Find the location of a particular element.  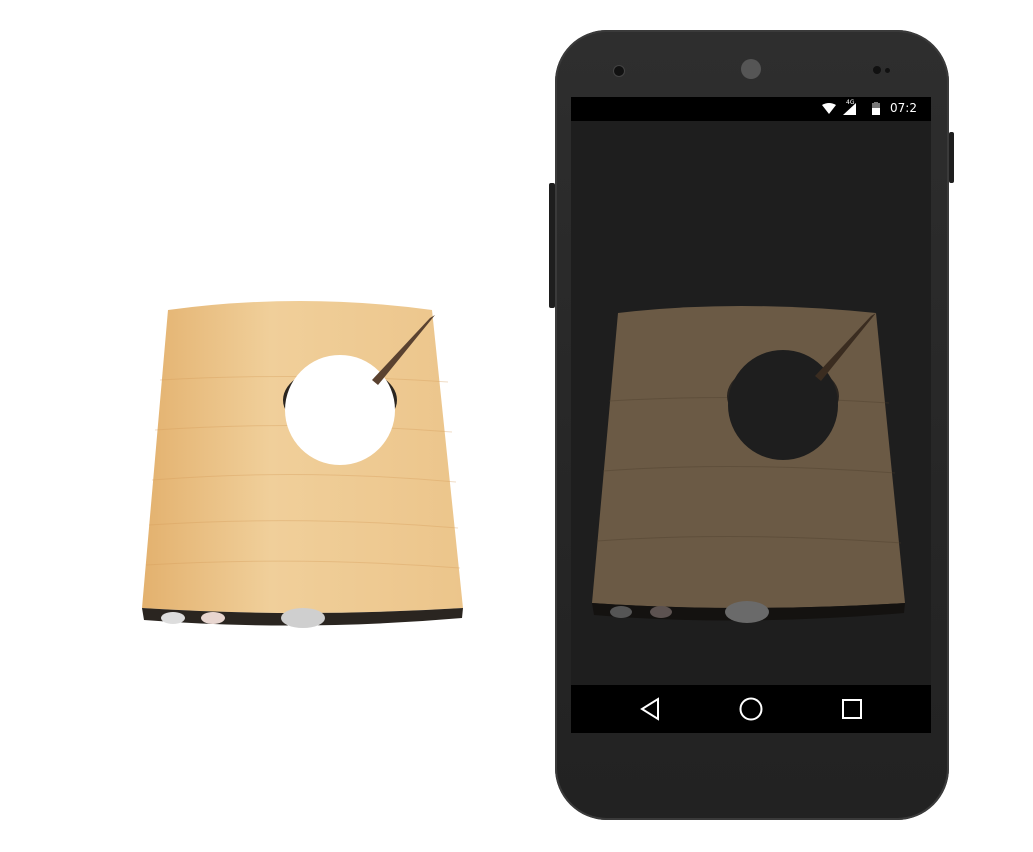

battery-icon is located at coordinates (876, 108).